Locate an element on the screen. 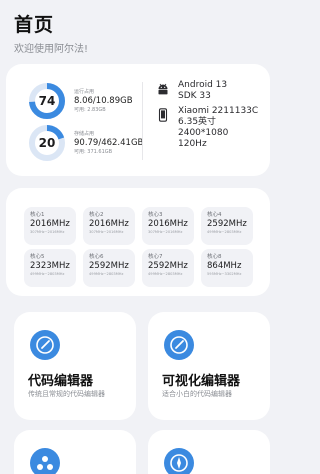 Image resolution: width=320 pixels, height=474 pixels. android-version: Android 13 is located at coordinates (203, 85).